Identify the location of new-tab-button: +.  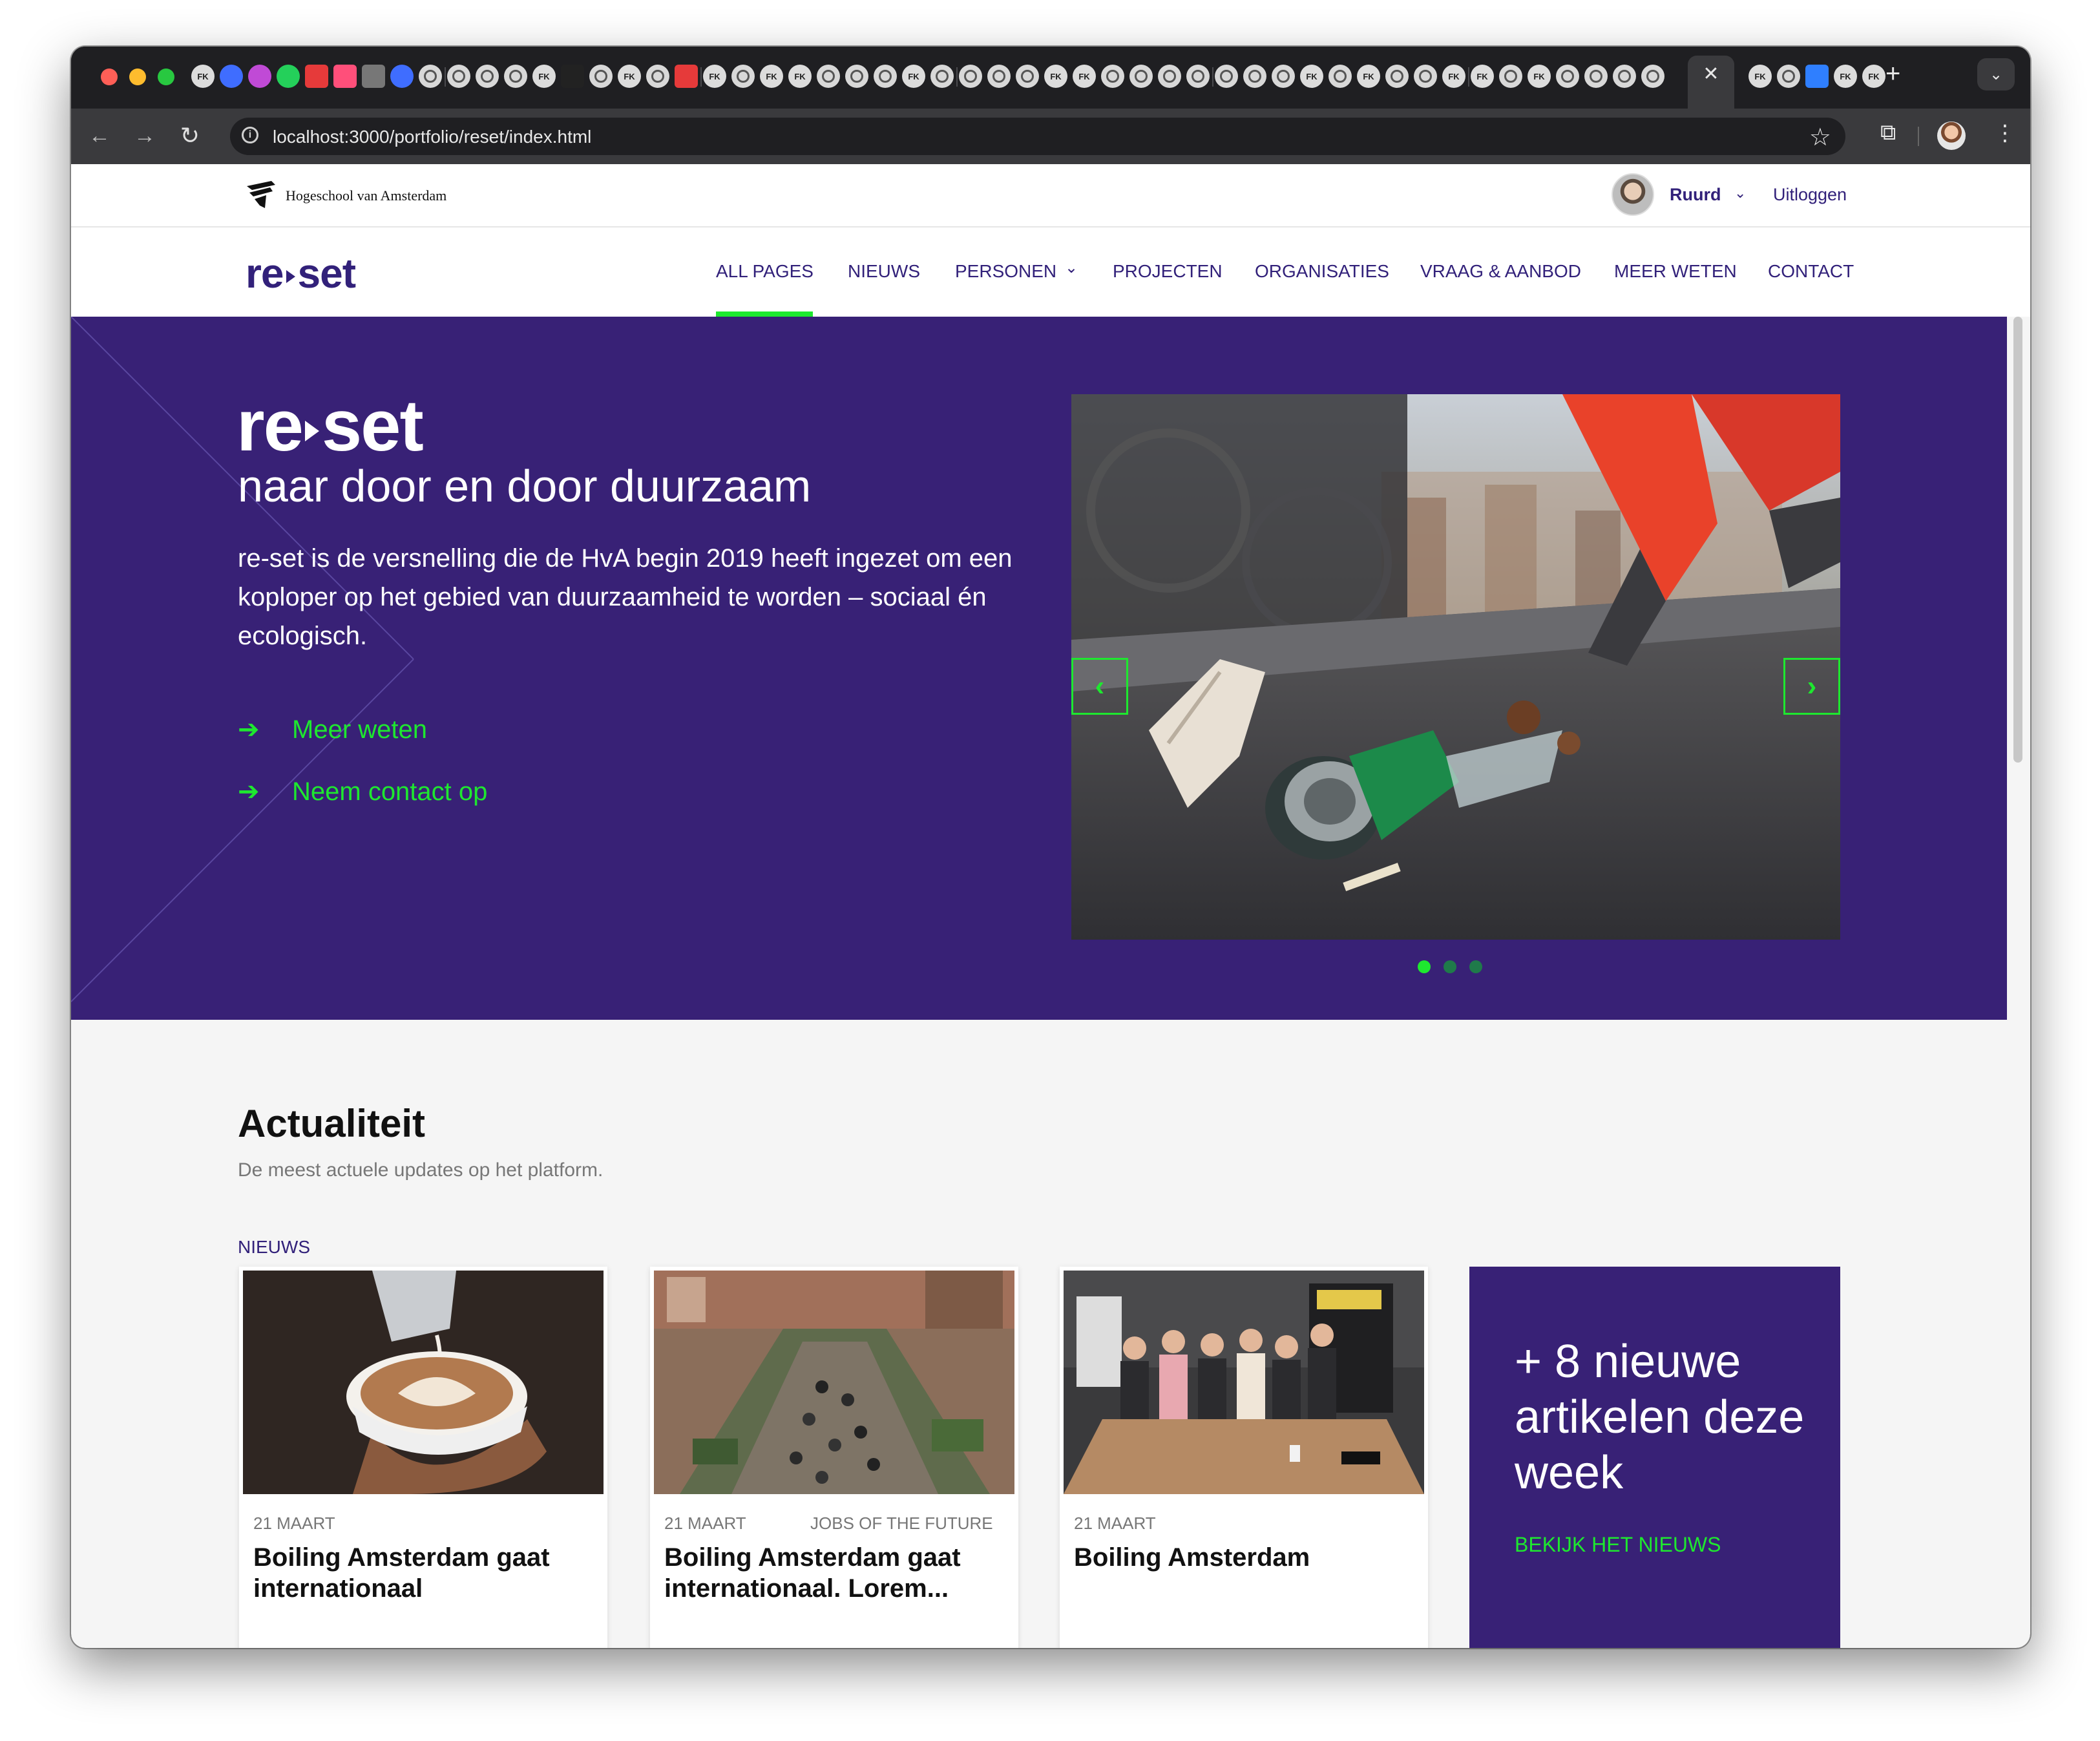
(1893, 74).